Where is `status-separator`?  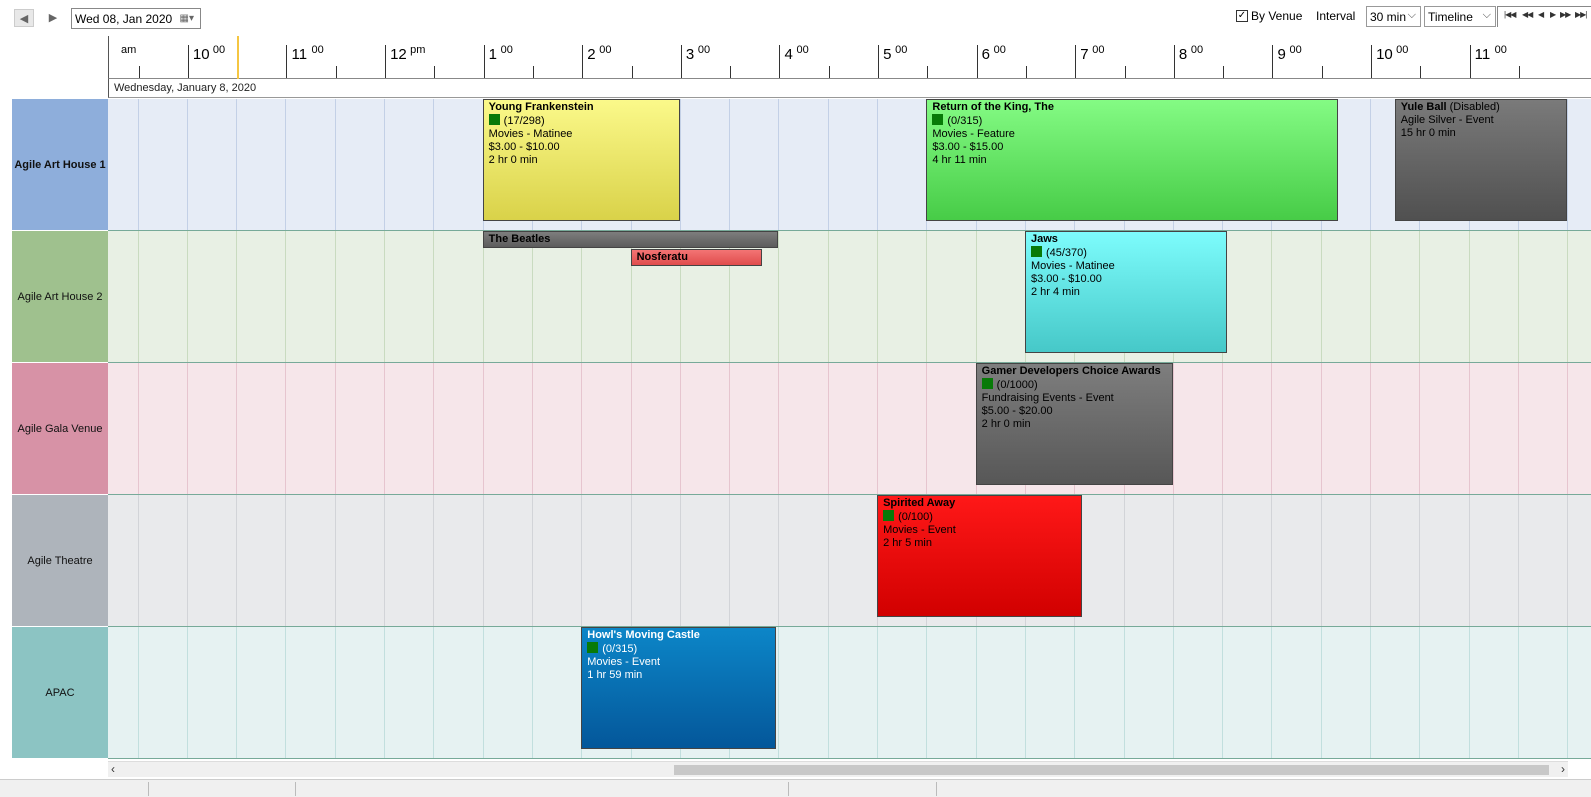 status-separator is located at coordinates (148, 789).